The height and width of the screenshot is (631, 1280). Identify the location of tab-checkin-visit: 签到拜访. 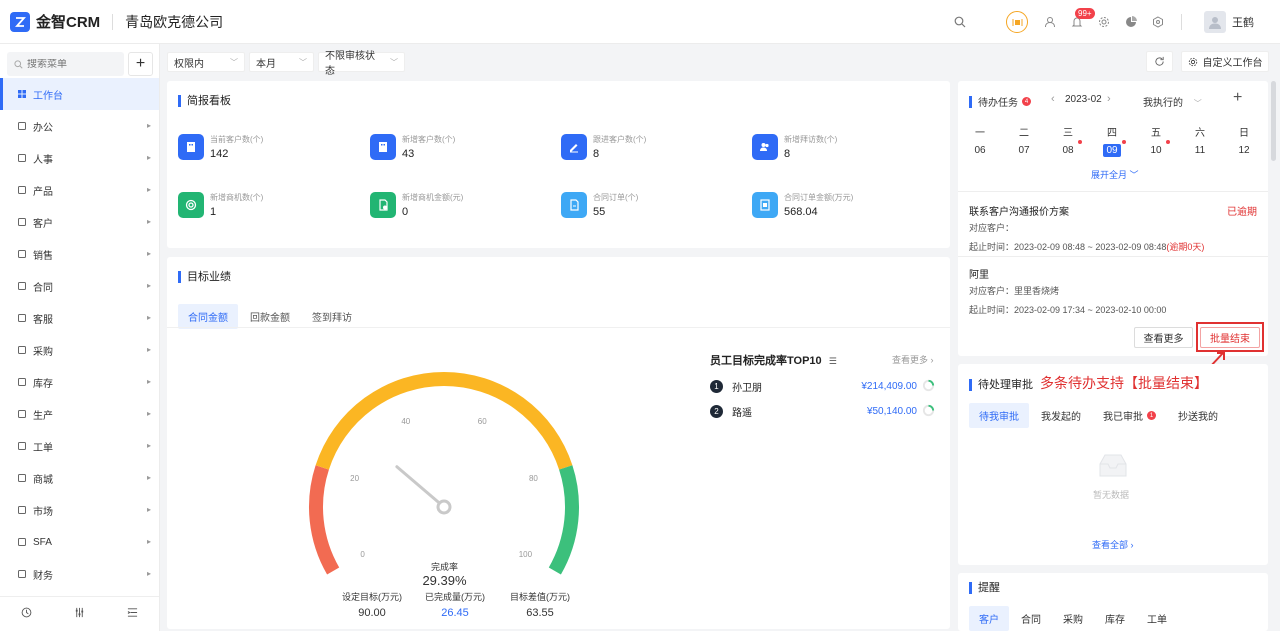
(332, 316).